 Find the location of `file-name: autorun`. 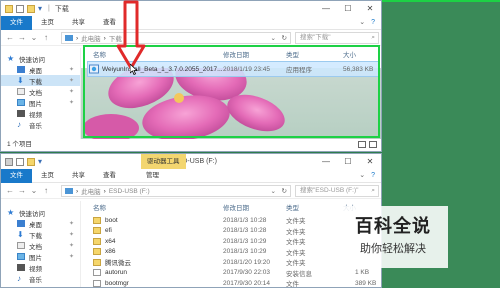

file-name: autorun is located at coordinates (116, 272).